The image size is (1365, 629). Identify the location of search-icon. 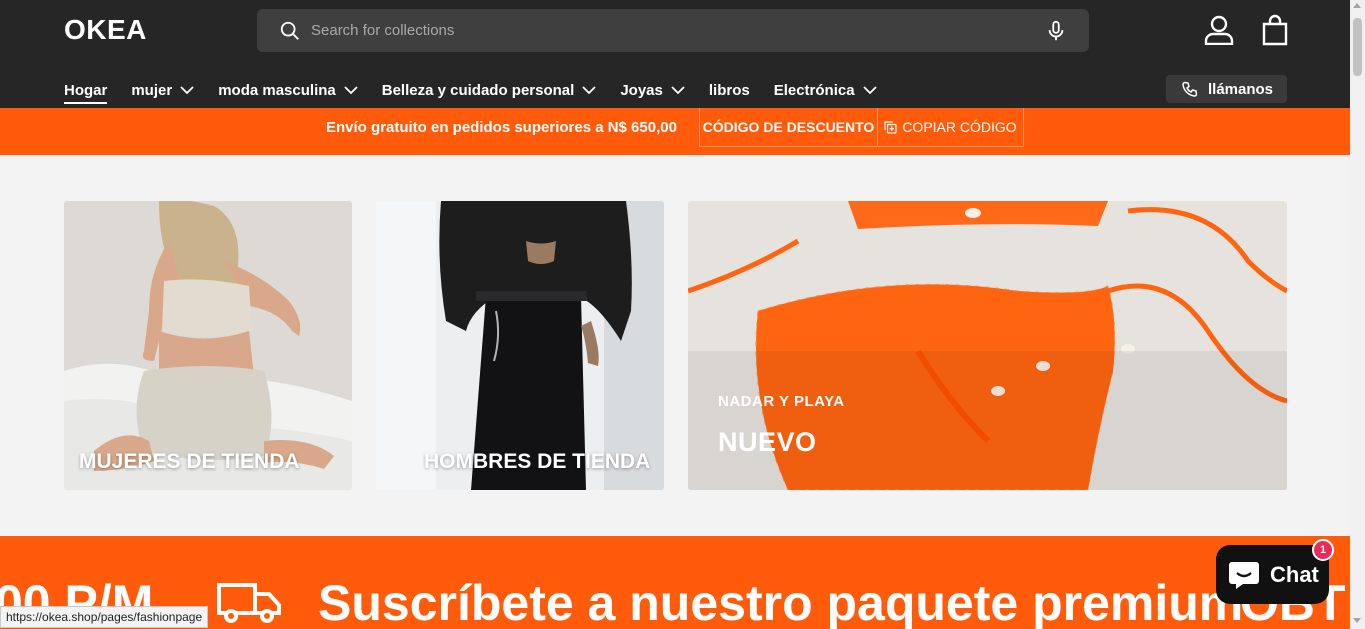
(289, 30).